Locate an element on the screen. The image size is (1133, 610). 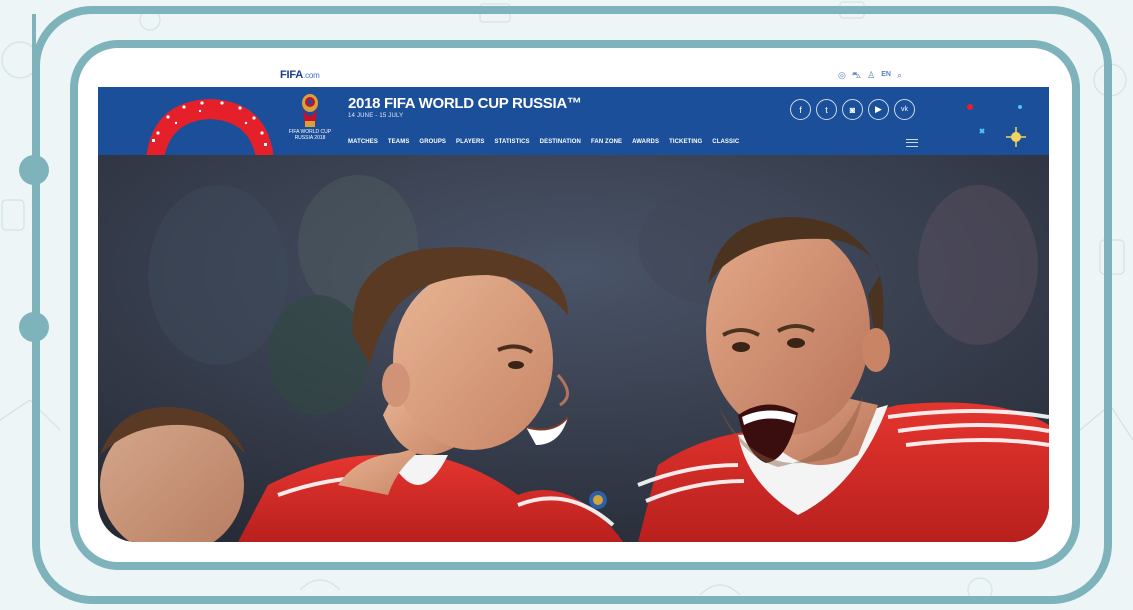
fifa-logo-text: FIFA is located at coordinates (292, 75).